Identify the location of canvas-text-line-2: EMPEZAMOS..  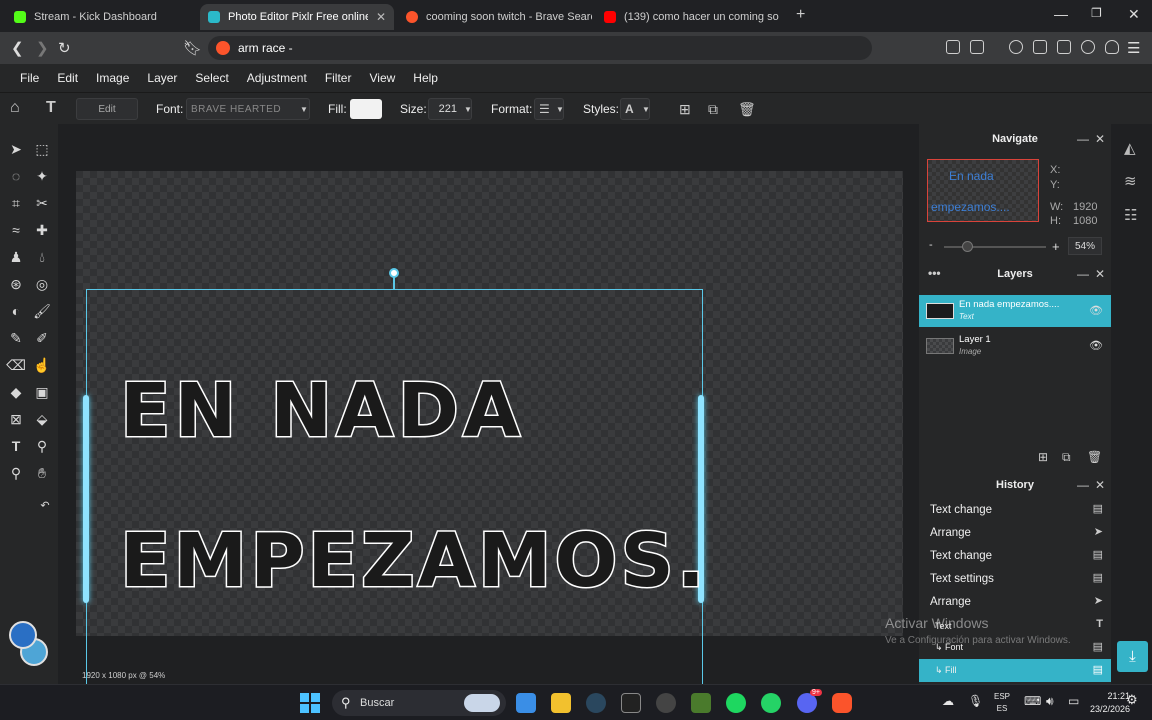
(413, 561).